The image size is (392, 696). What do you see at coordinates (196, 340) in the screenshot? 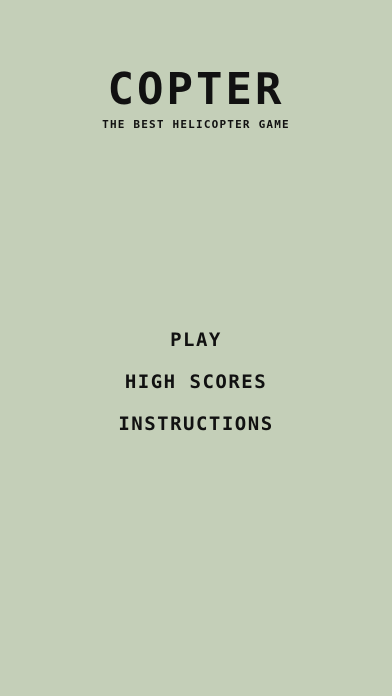
I see `play-button: PLAY` at bounding box center [196, 340].